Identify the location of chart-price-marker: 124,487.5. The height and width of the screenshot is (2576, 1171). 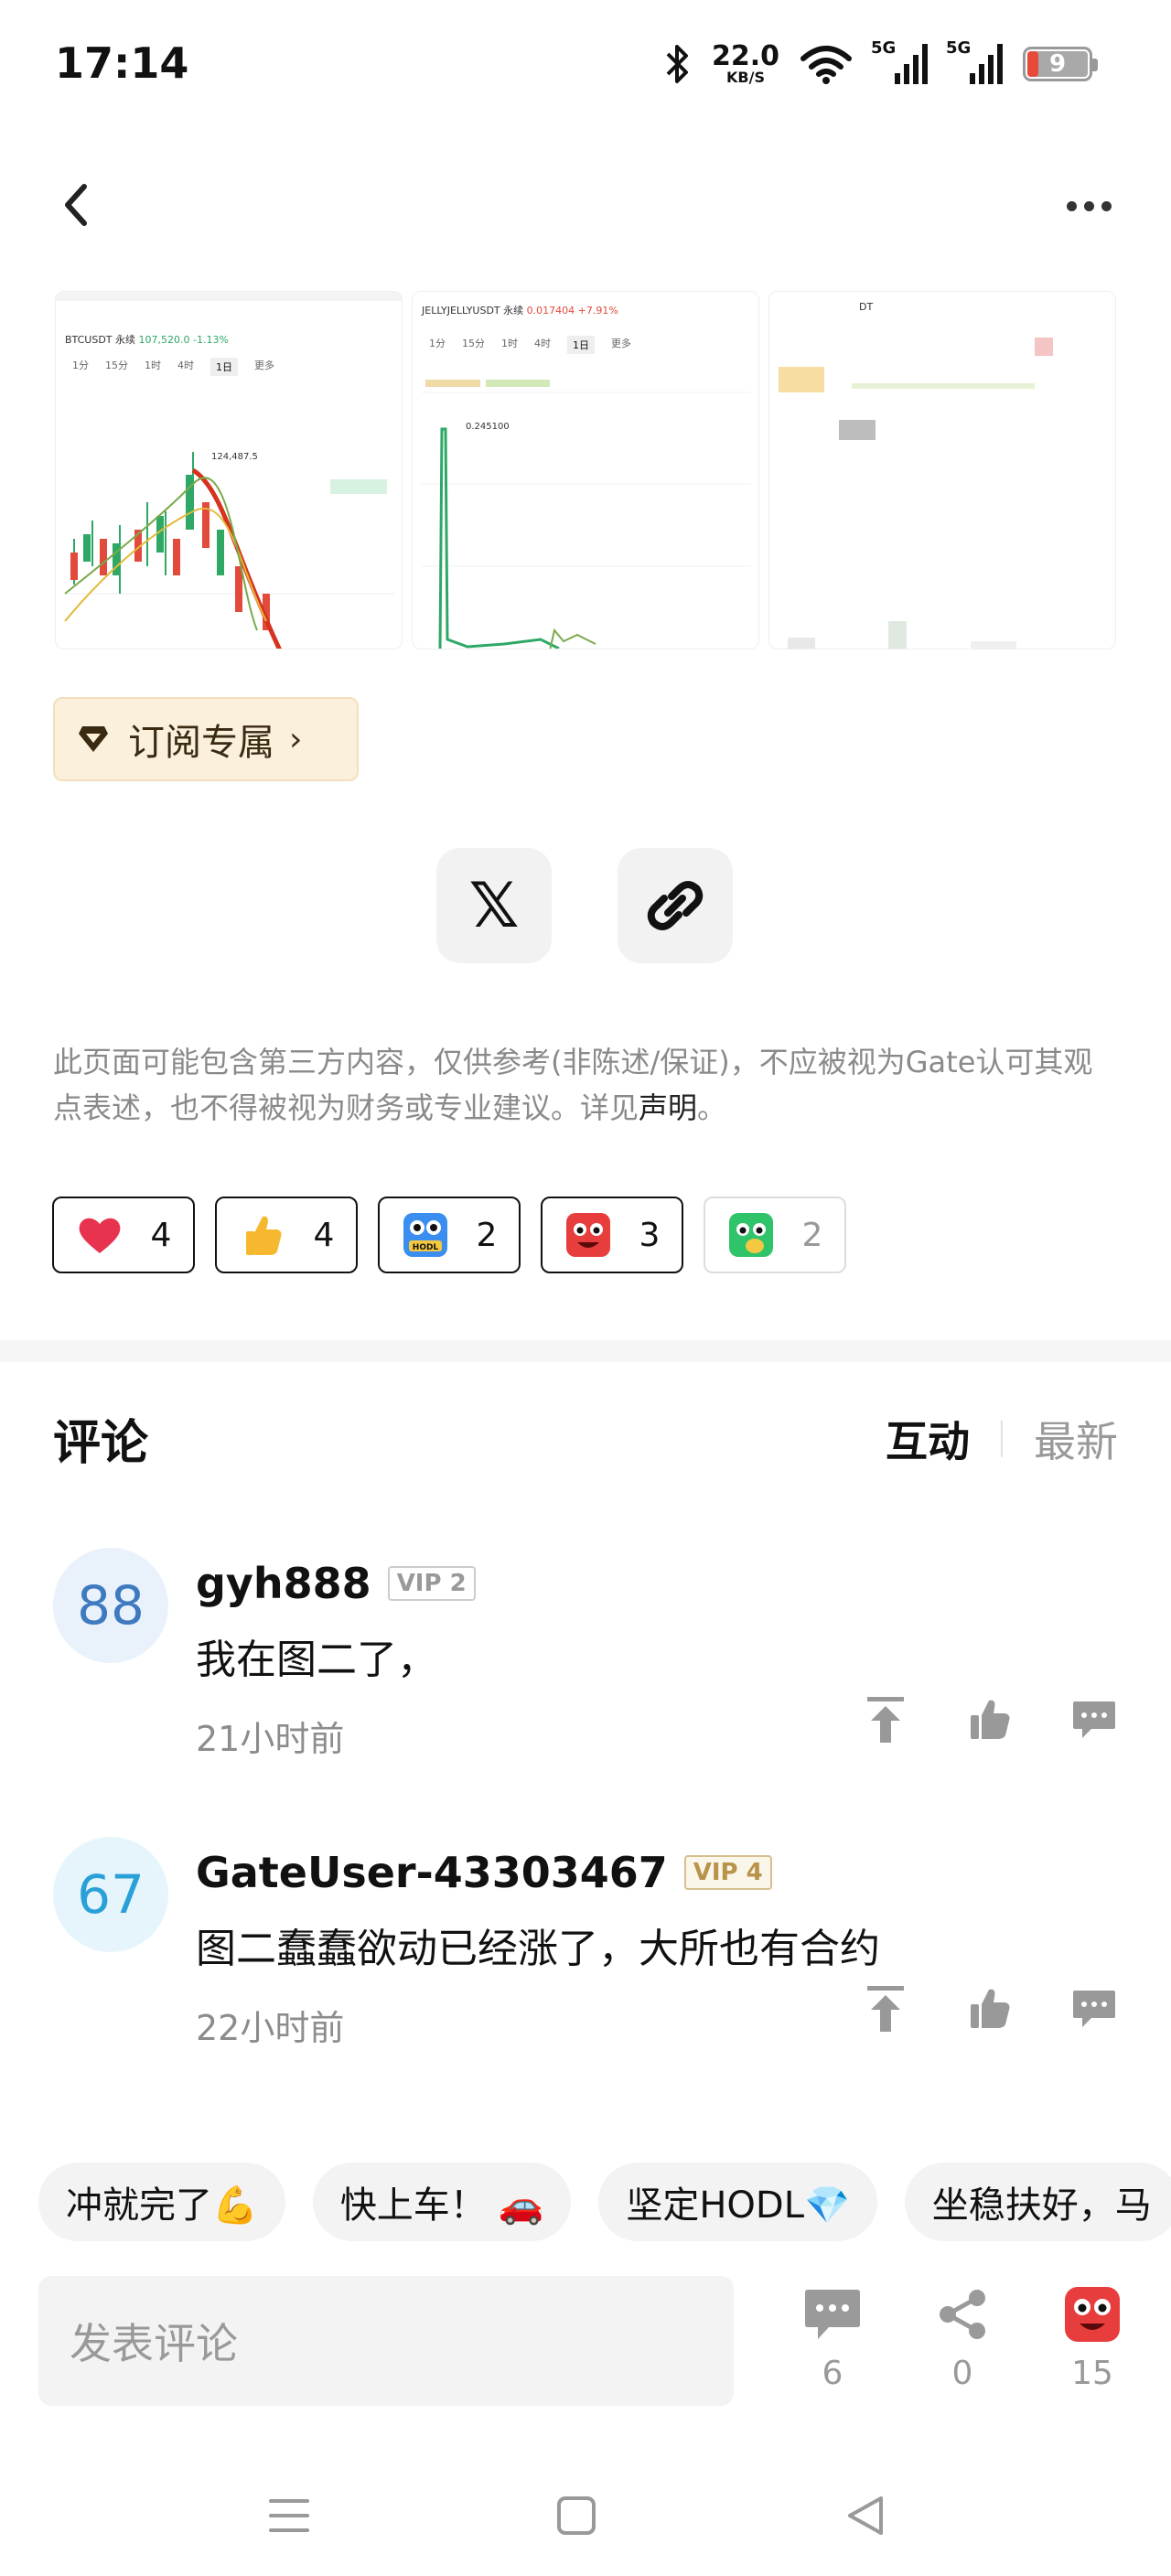
(234, 457).